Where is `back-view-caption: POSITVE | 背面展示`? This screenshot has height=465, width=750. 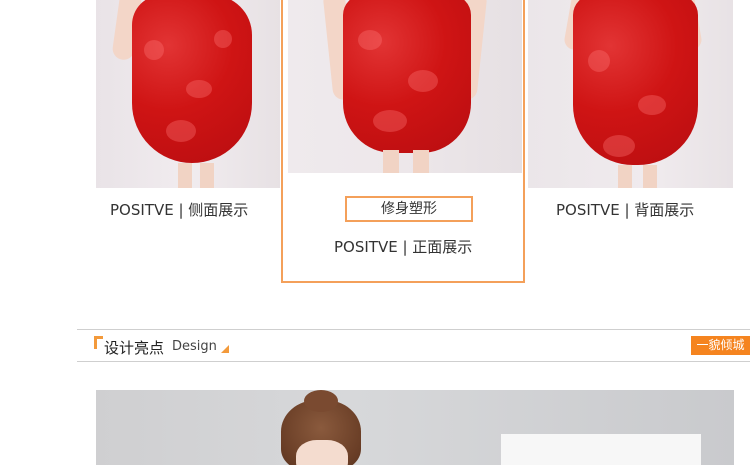 back-view-caption: POSITVE | 背面展示 is located at coordinates (625, 210).